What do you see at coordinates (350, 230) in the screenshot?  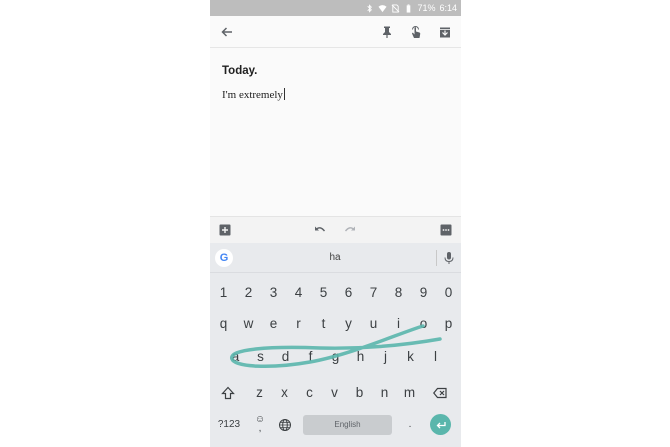 I see `redo-icon` at bounding box center [350, 230].